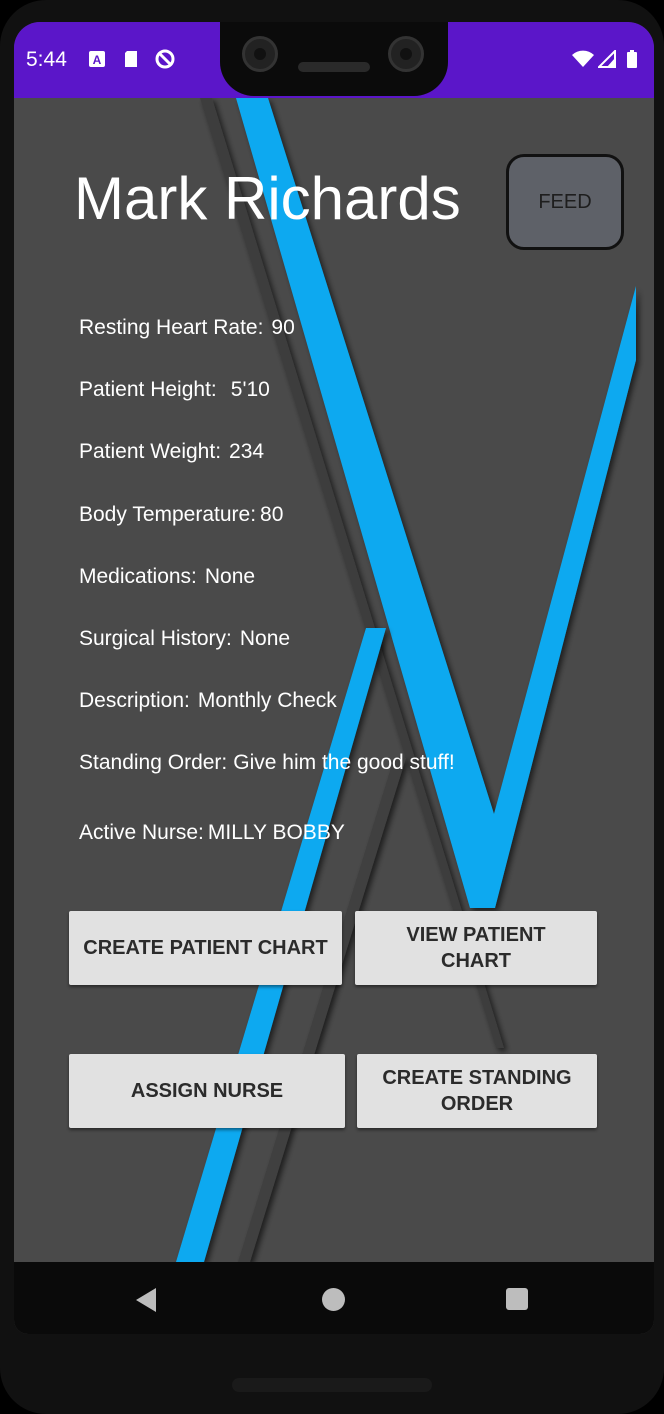 Image resolution: width=664 pixels, height=1414 pixels. Describe the element at coordinates (141, 832) in the screenshot. I see `detail-label: Active Nurse:` at that location.